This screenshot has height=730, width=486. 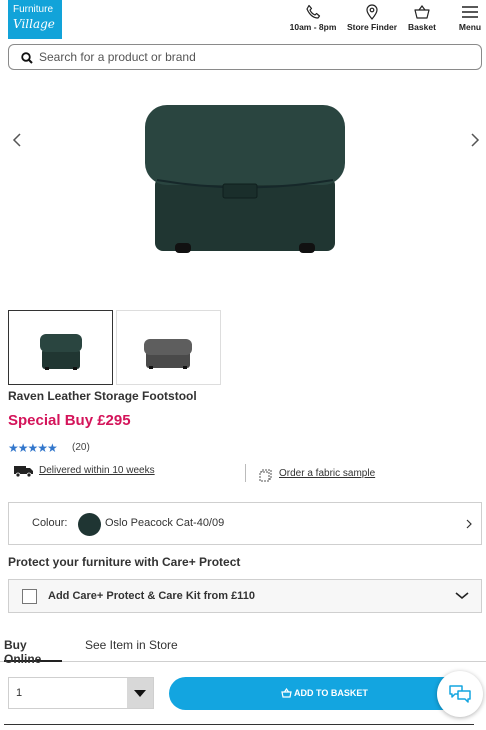 I want to click on care-protect-option: Add Care+ Protect & Care Kit from £110, so click(x=245, y=596).